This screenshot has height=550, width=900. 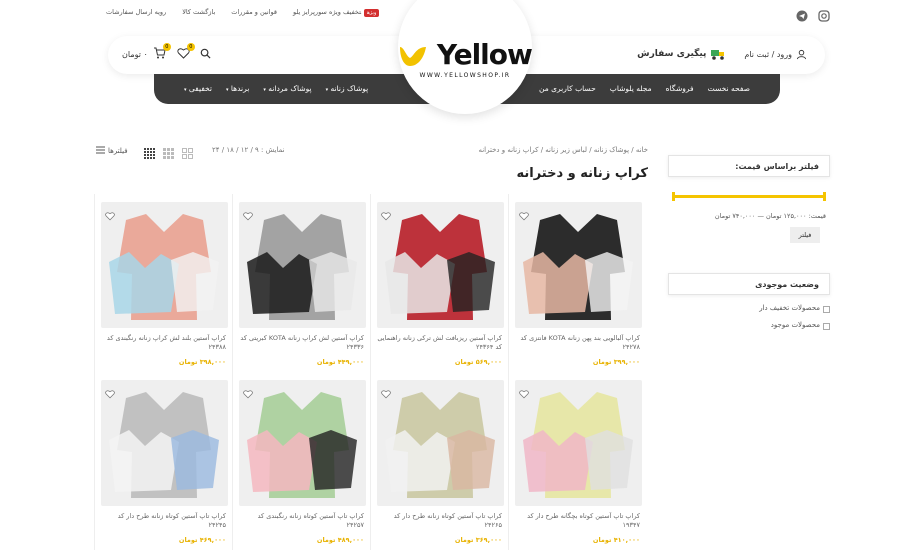 What do you see at coordinates (198, 12) in the screenshot?
I see `top-link-returns: بازگشت کالا` at bounding box center [198, 12].